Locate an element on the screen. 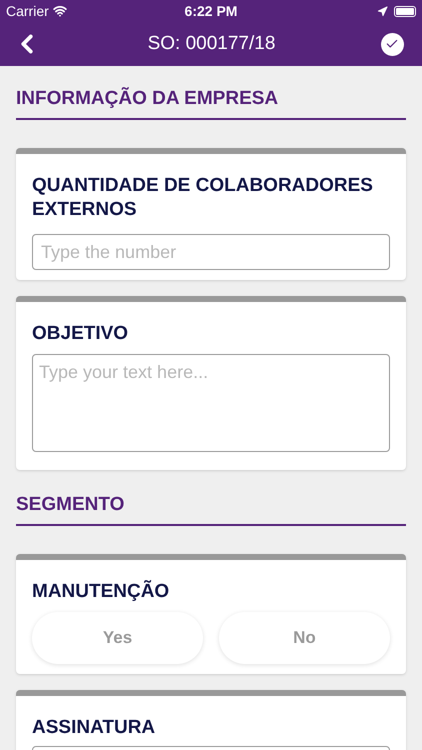  field-label: ASSINATURA is located at coordinates (94, 728).